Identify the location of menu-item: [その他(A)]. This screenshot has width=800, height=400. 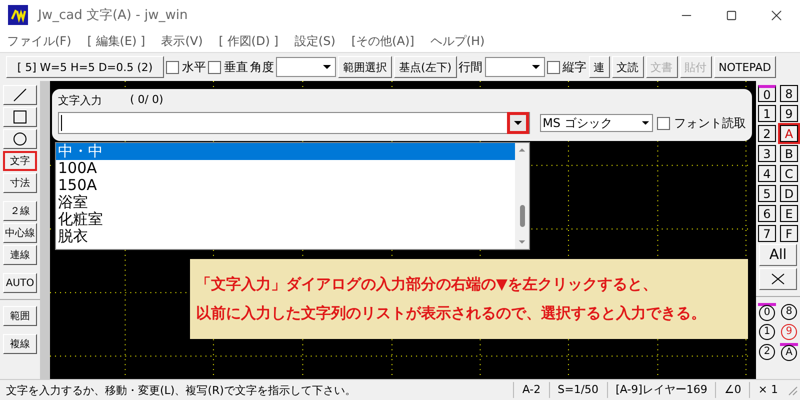
(382, 41).